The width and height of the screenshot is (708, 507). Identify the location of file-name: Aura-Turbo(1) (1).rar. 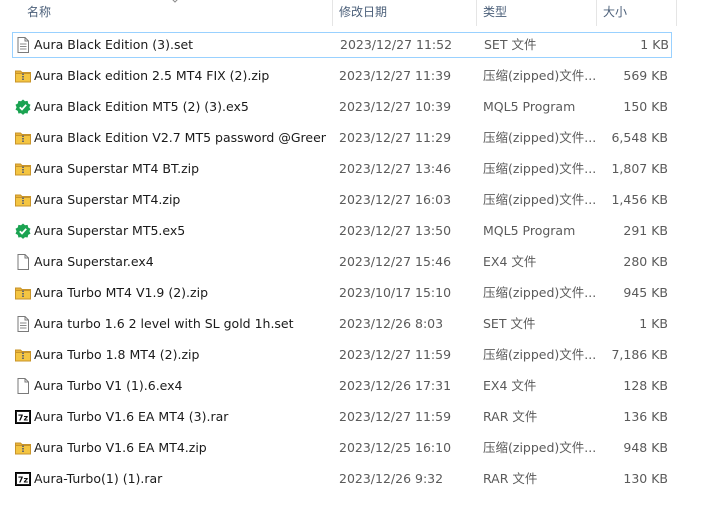
(98, 478).